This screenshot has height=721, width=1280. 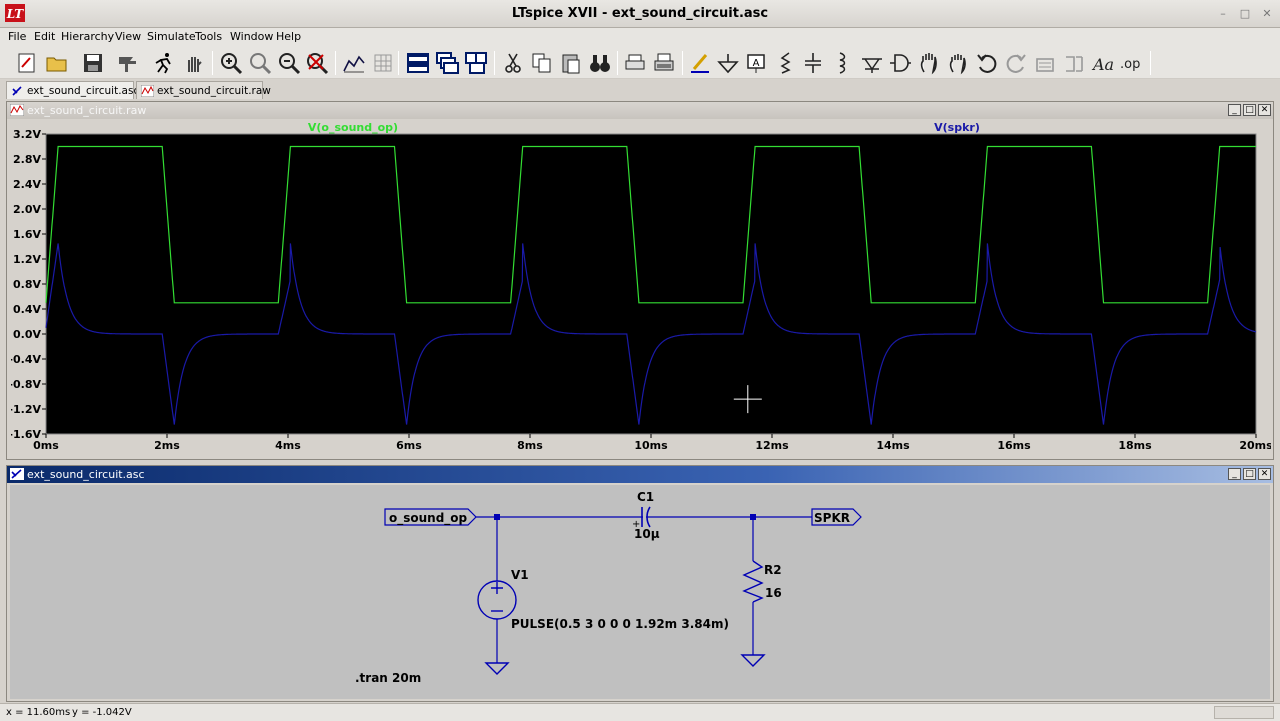 What do you see at coordinates (17, 36) in the screenshot?
I see `menu-file: File` at bounding box center [17, 36].